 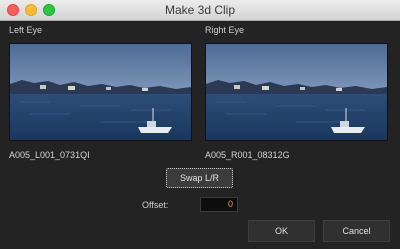 I want to click on offset-label: Offset:, so click(x=155, y=205).